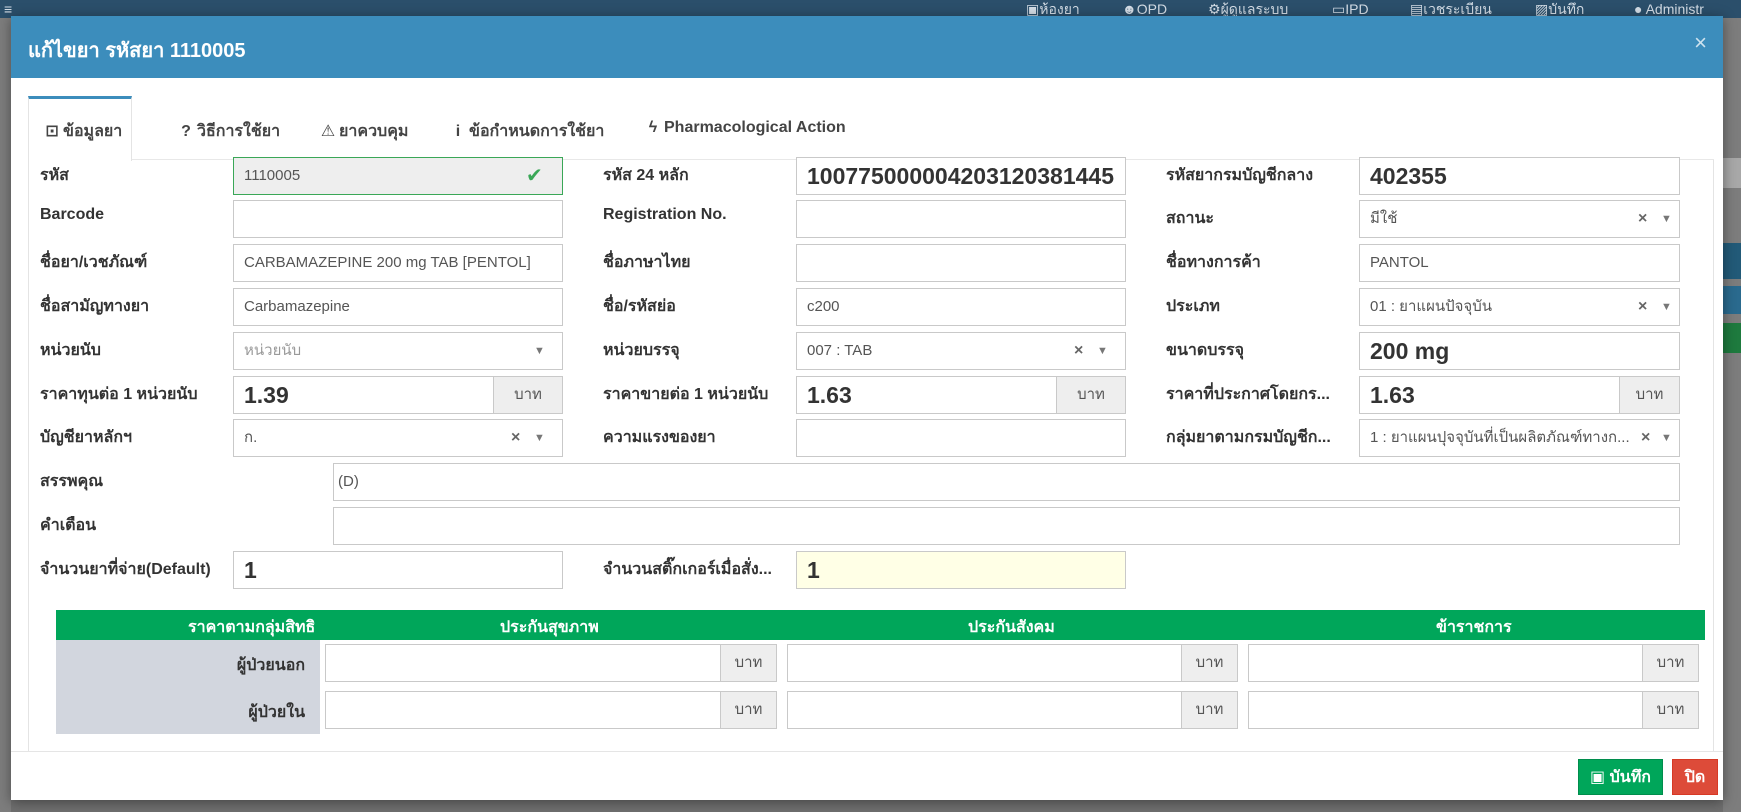 Image resolution: width=1741 pixels, height=812 pixels. Describe the element at coordinates (1339, 9) in the screenshot. I see `bed-icon: ▭` at that location.